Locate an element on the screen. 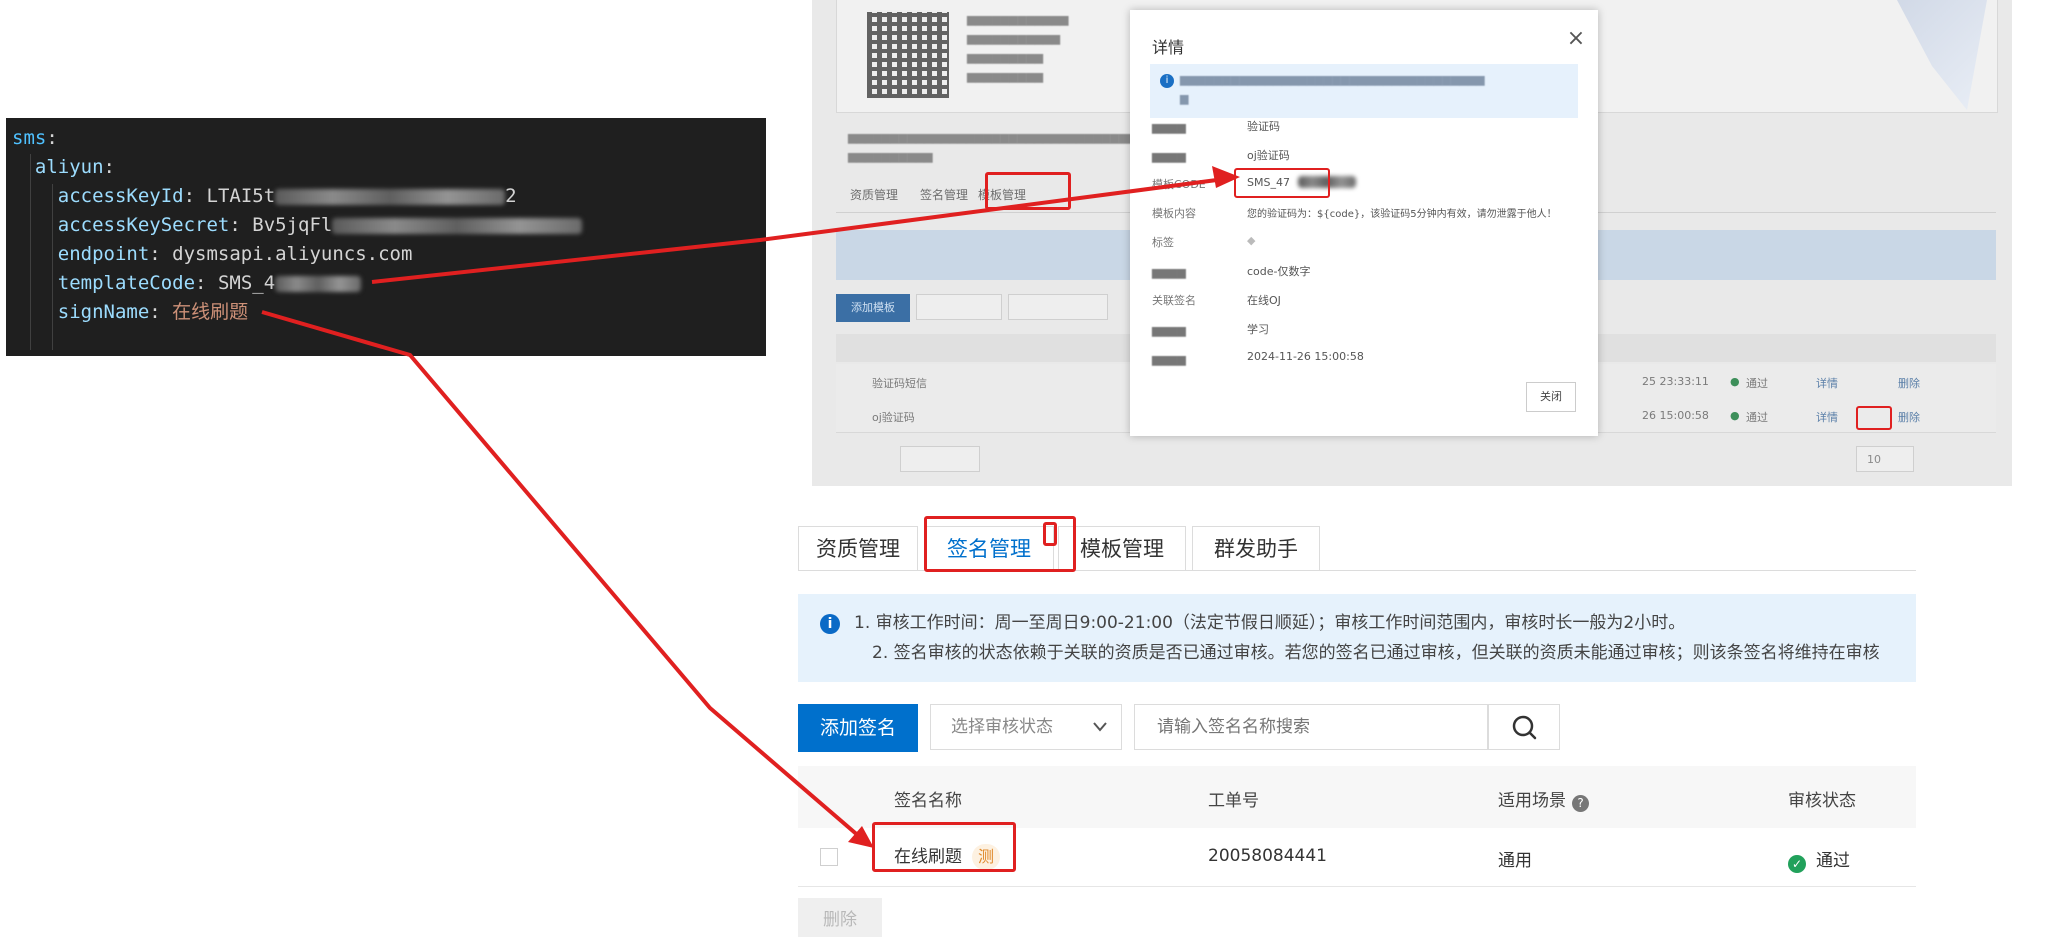 This screenshot has width=2071, height=937. template-type-select is located at coordinates (959, 307).